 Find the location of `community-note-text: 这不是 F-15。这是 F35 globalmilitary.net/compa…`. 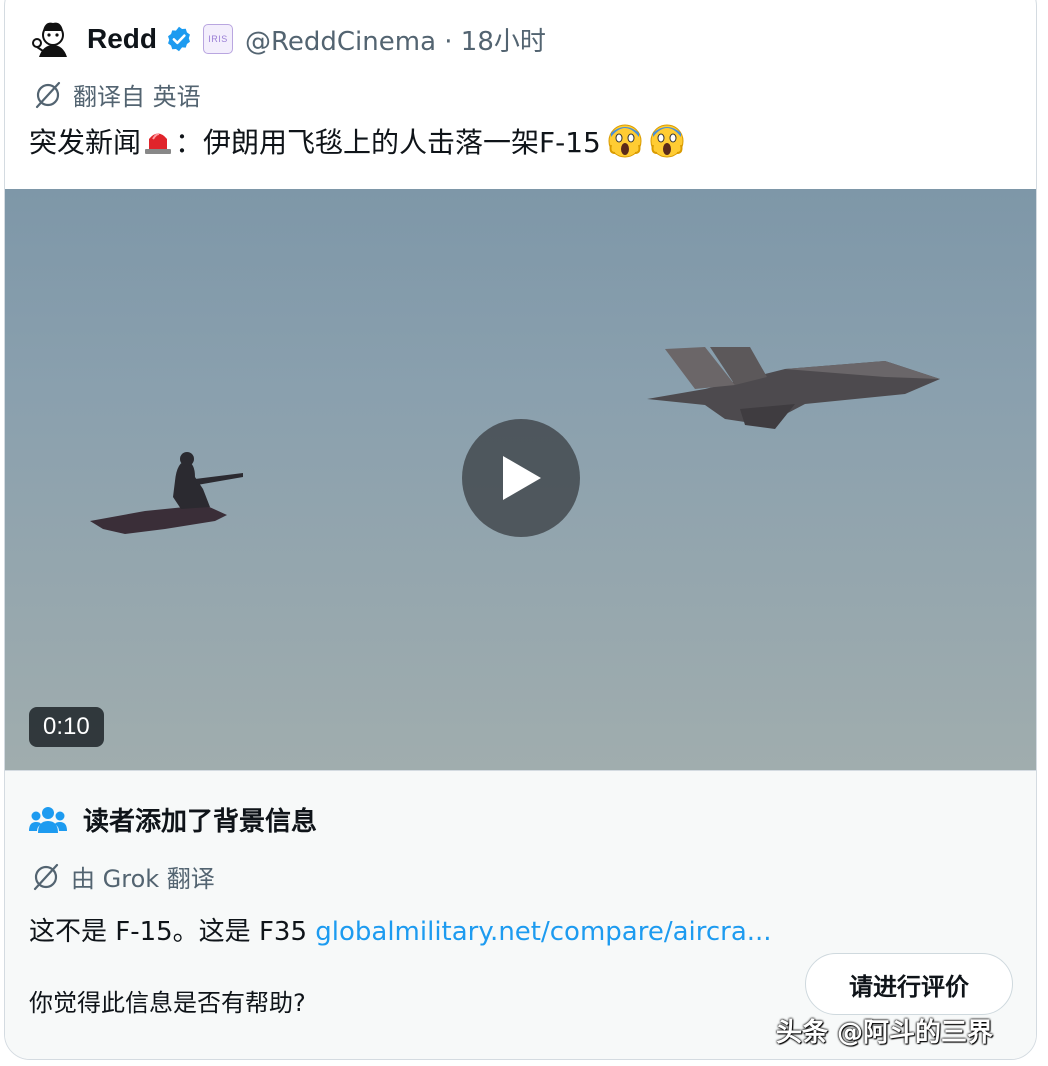

community-note-text: 这不是 F-15。这是 F35 globalmilitary.net/compa… is located at coordinates (400, 929).